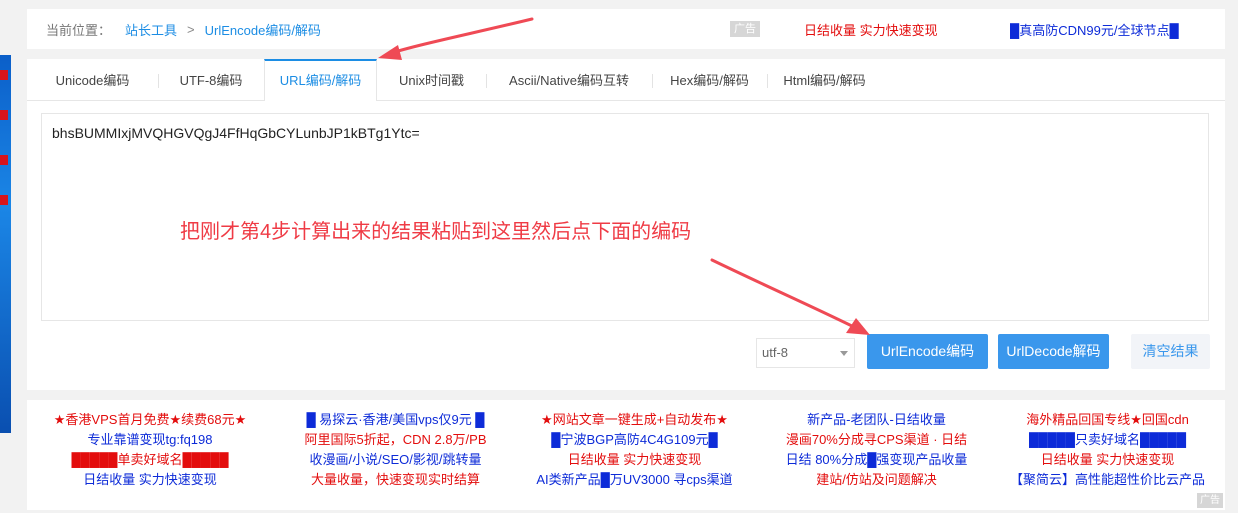  Describe the element at coordinates (1107, 420) in the screenshot. I see `ad-link: 海外精品回国专线★回国cdn` at that location.